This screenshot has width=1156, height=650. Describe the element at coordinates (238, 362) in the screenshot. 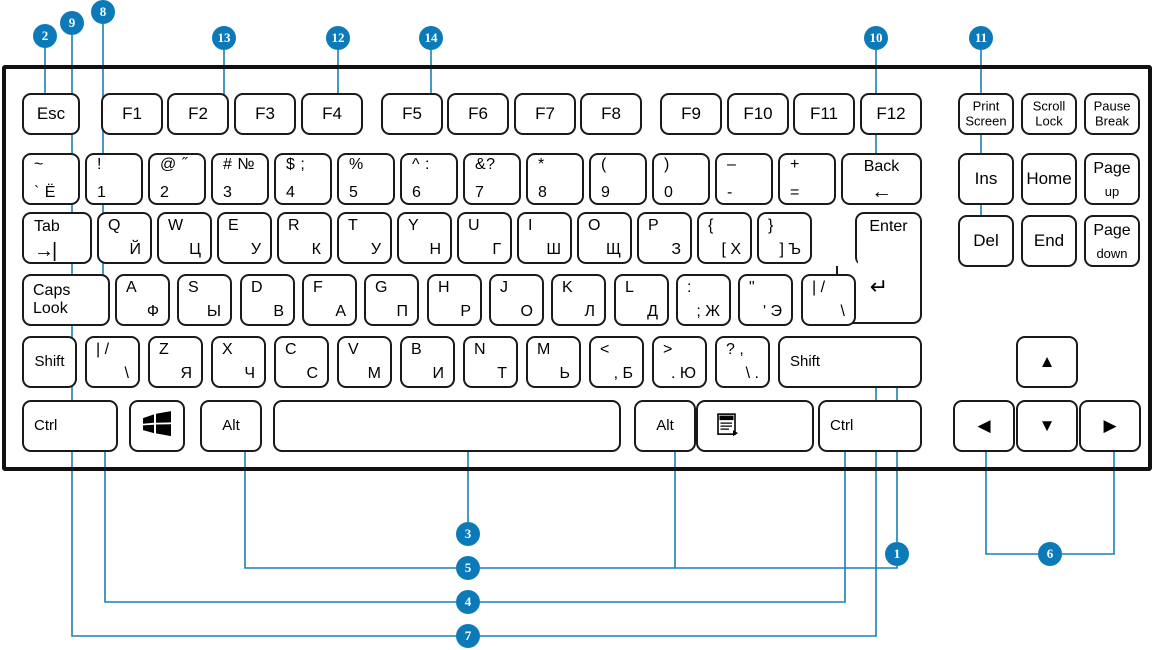

I see `key-x: X Ч` at that location.